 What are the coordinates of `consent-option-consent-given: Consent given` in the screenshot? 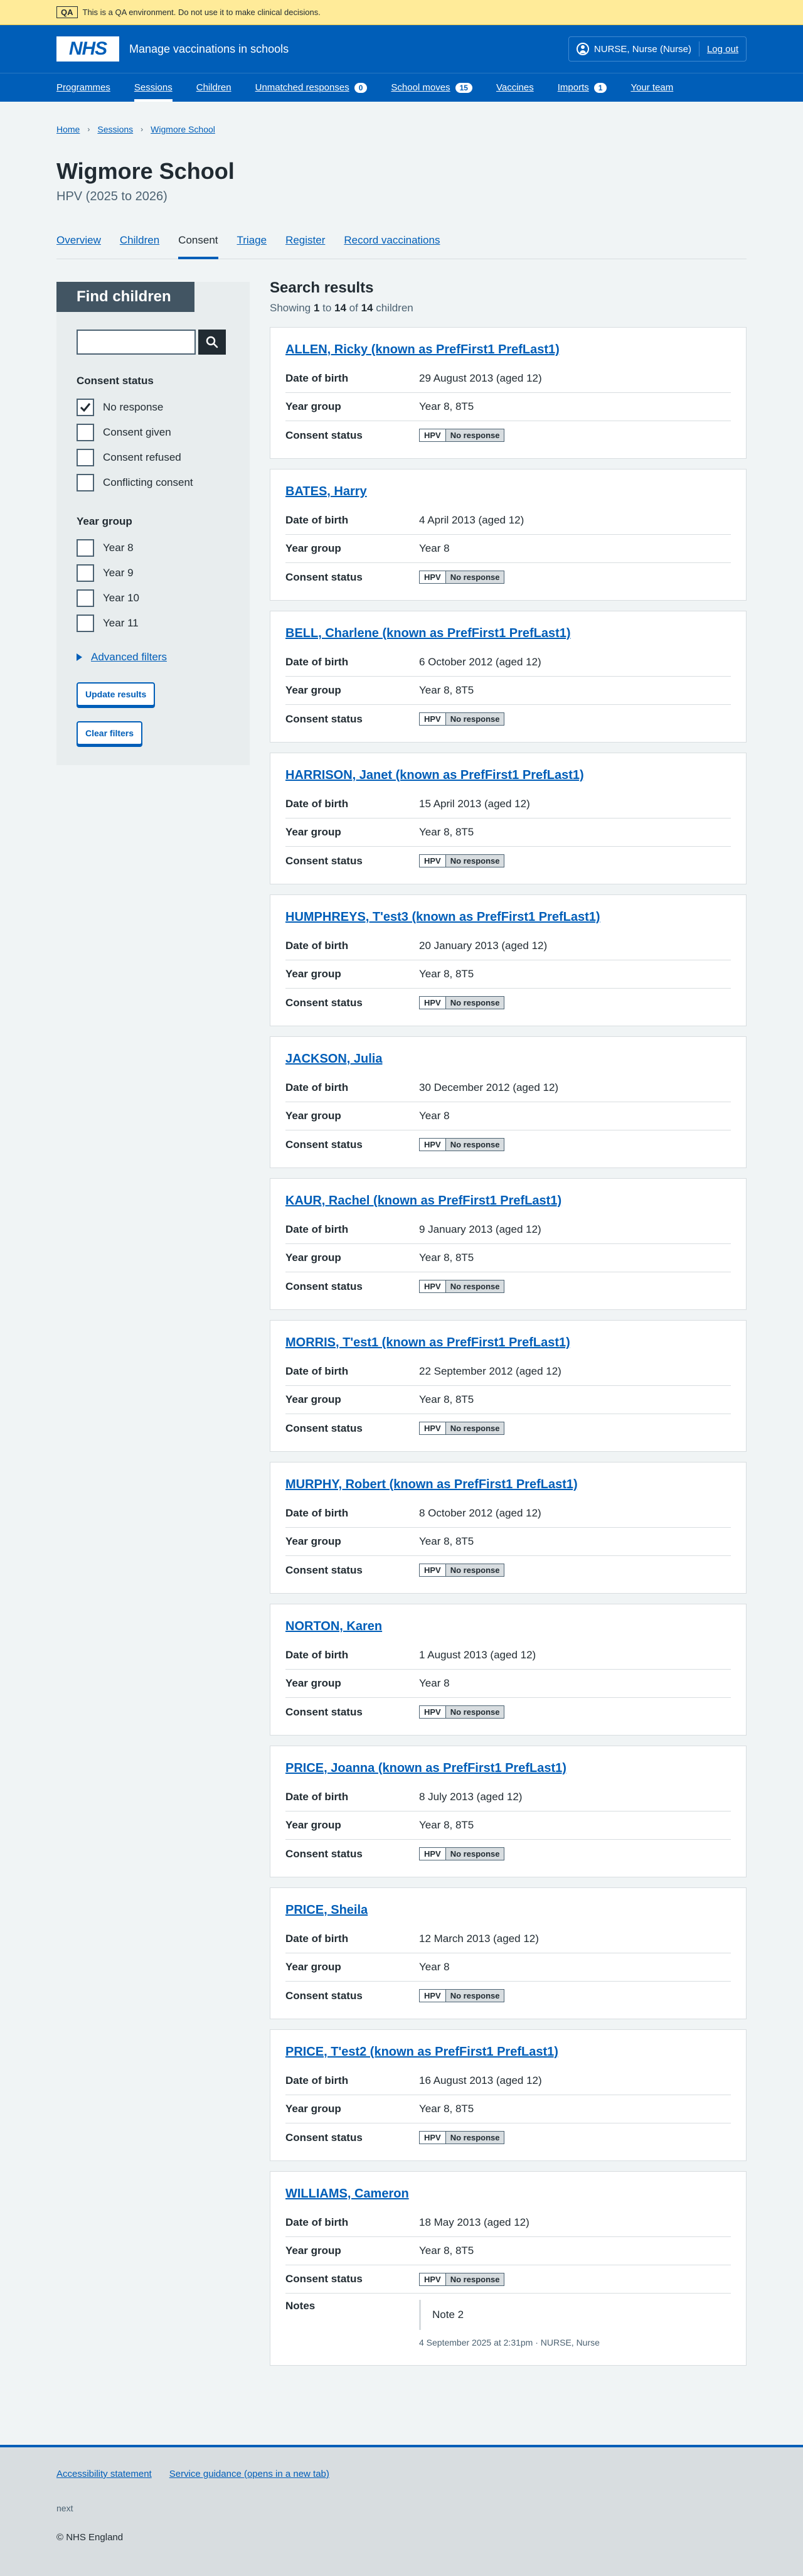 It's located at (153, 432).